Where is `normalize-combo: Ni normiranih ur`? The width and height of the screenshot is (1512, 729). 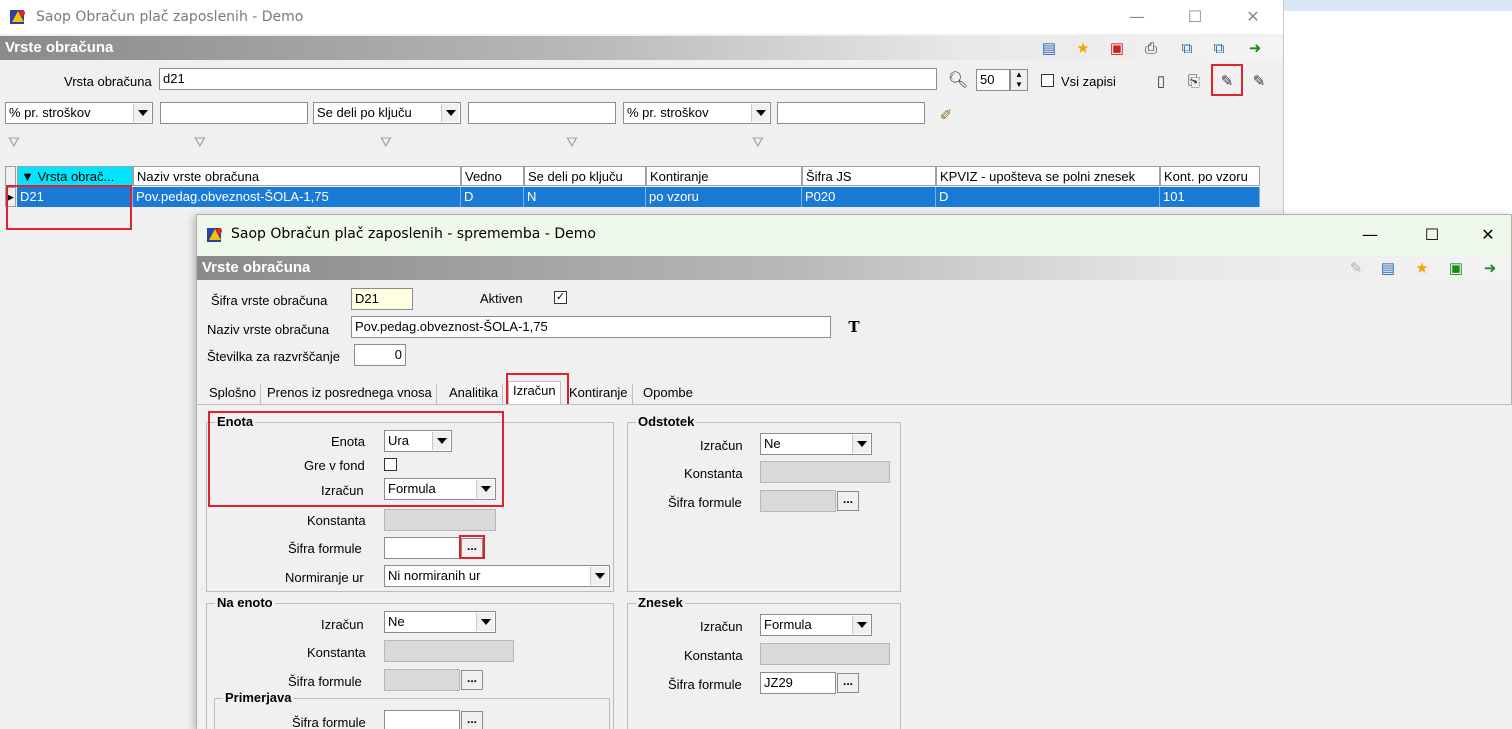 normalize-combo: Ni normiranih ur is located at coordinates (497, 576).